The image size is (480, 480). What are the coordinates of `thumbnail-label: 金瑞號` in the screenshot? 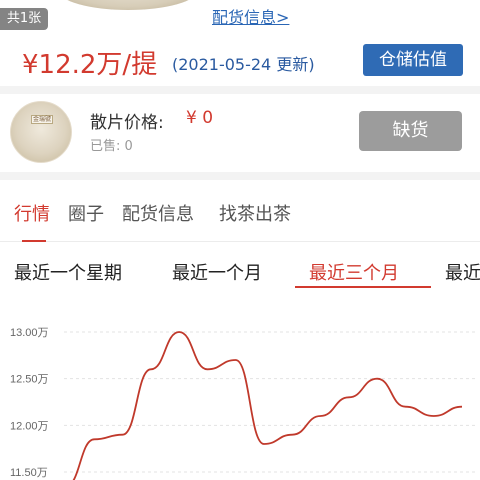 It's located at (42, 119).